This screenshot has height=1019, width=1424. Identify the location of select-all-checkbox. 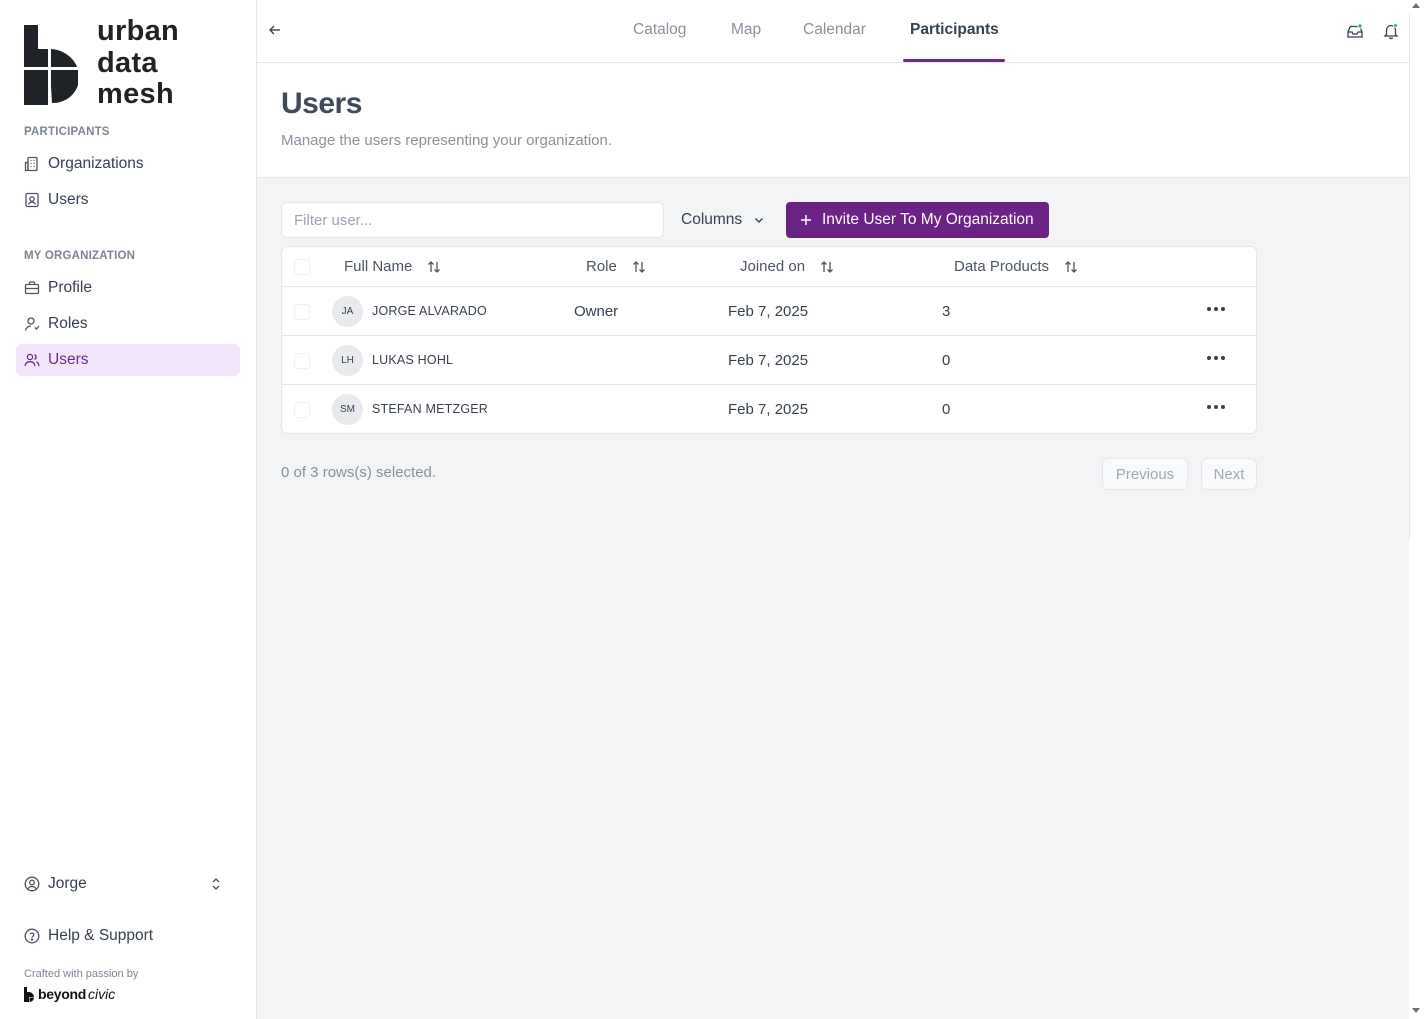
(302, 267).